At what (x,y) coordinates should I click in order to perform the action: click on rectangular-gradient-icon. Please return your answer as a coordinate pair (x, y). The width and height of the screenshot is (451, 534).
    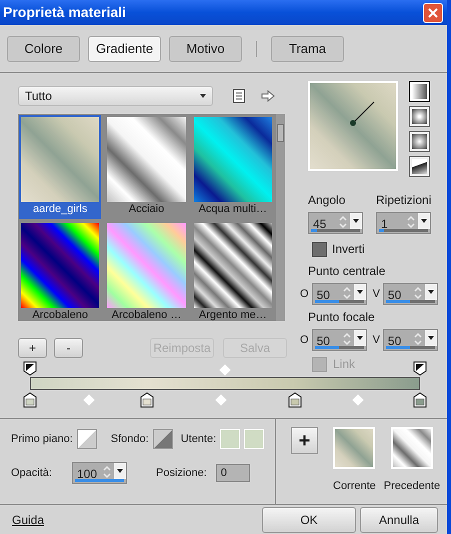
    Looking at the image, I should click on (419, 116).